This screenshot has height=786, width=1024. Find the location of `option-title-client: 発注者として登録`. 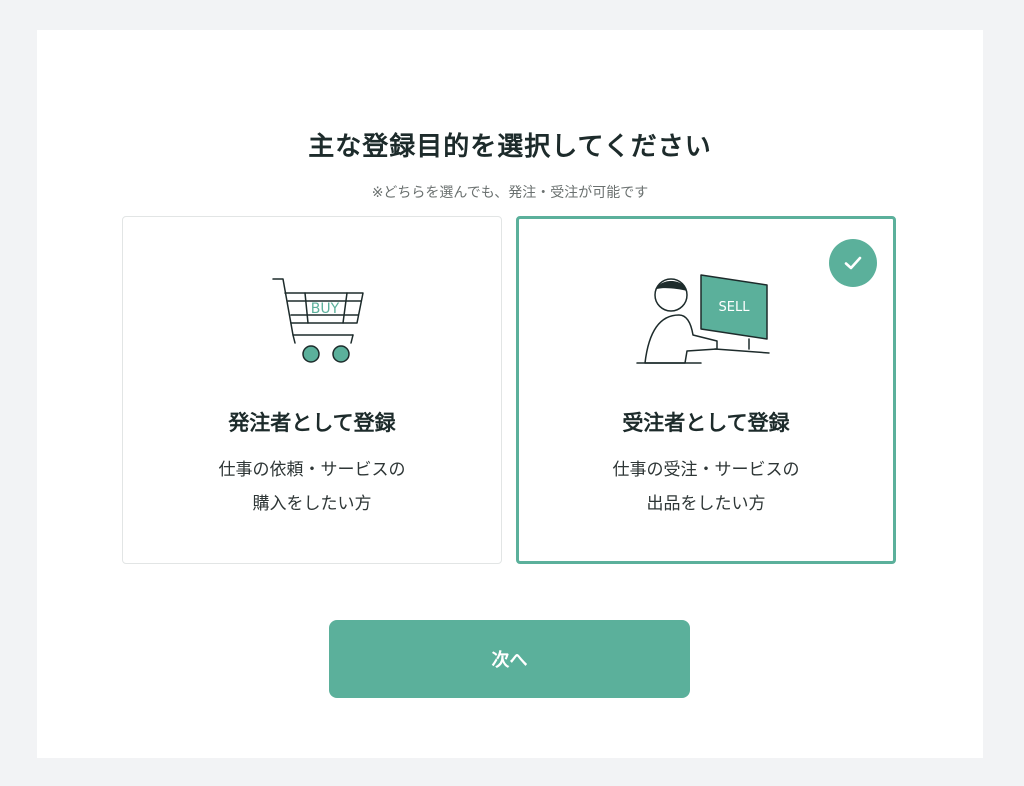

option-title-client: 発注者として登録 is located at coordinates (312, 423).